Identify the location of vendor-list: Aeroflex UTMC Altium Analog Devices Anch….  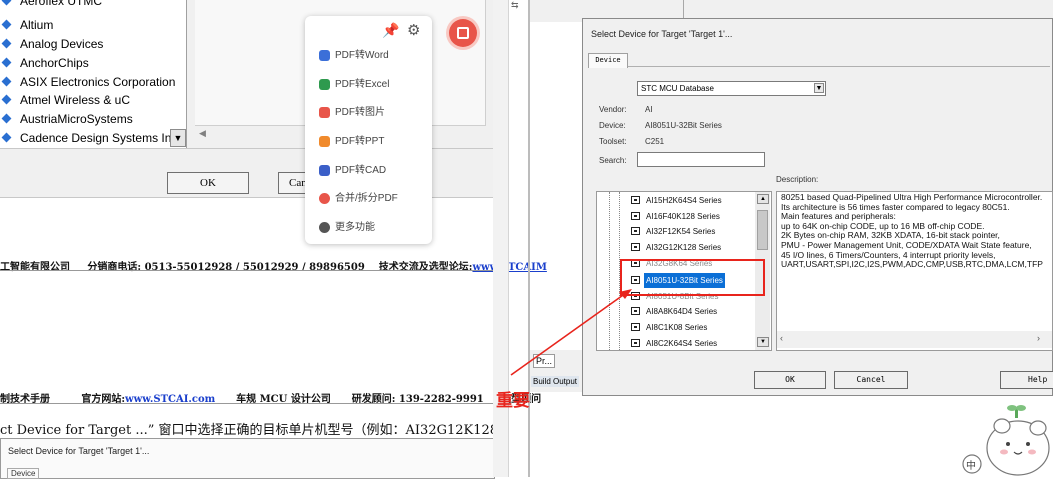
(93, 74).